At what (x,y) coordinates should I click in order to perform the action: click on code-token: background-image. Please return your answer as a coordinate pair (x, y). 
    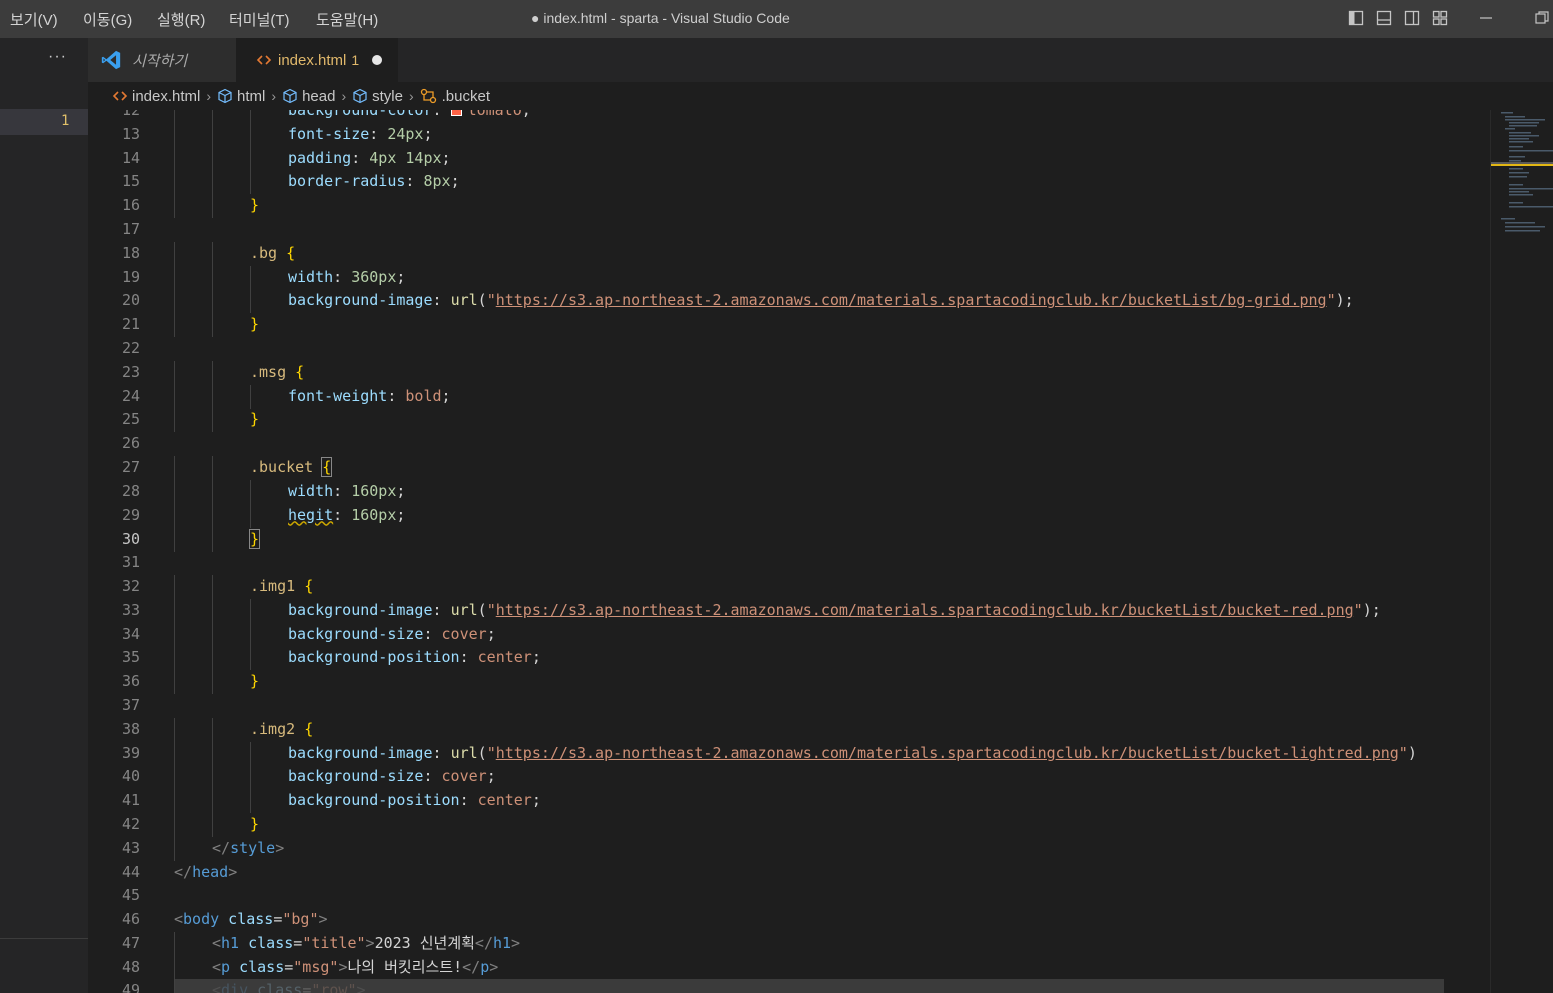
    Looking at the image, I should click on (360, 752).